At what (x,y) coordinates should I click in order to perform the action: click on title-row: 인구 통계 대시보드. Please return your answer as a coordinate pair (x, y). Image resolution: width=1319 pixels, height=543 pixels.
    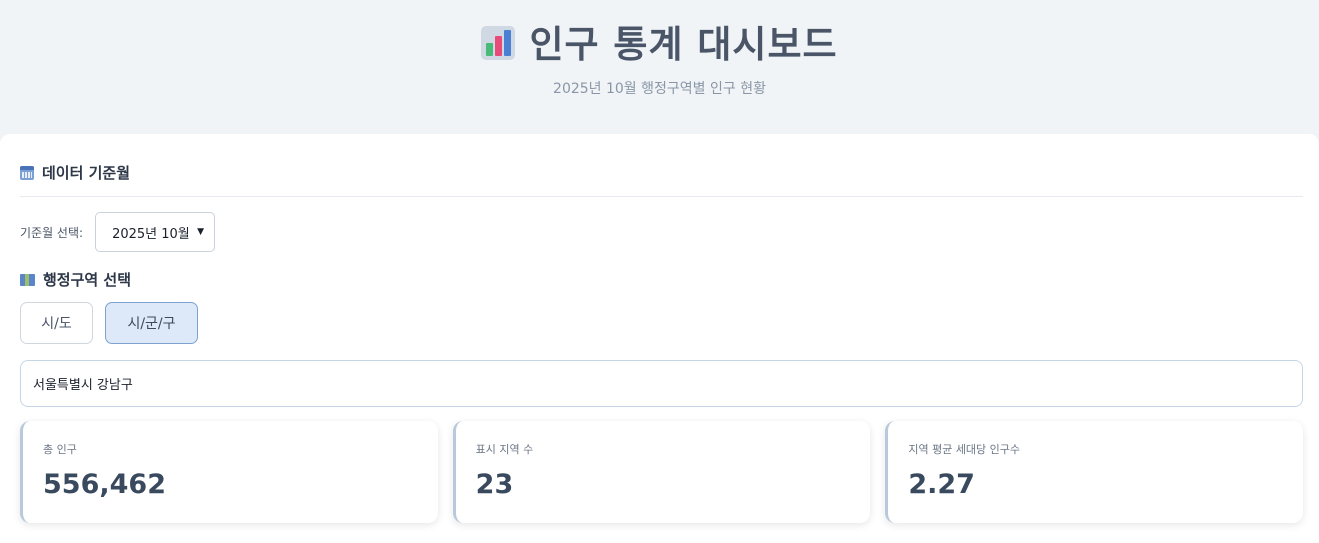
    Looking at the image, I should click on (659, 41).